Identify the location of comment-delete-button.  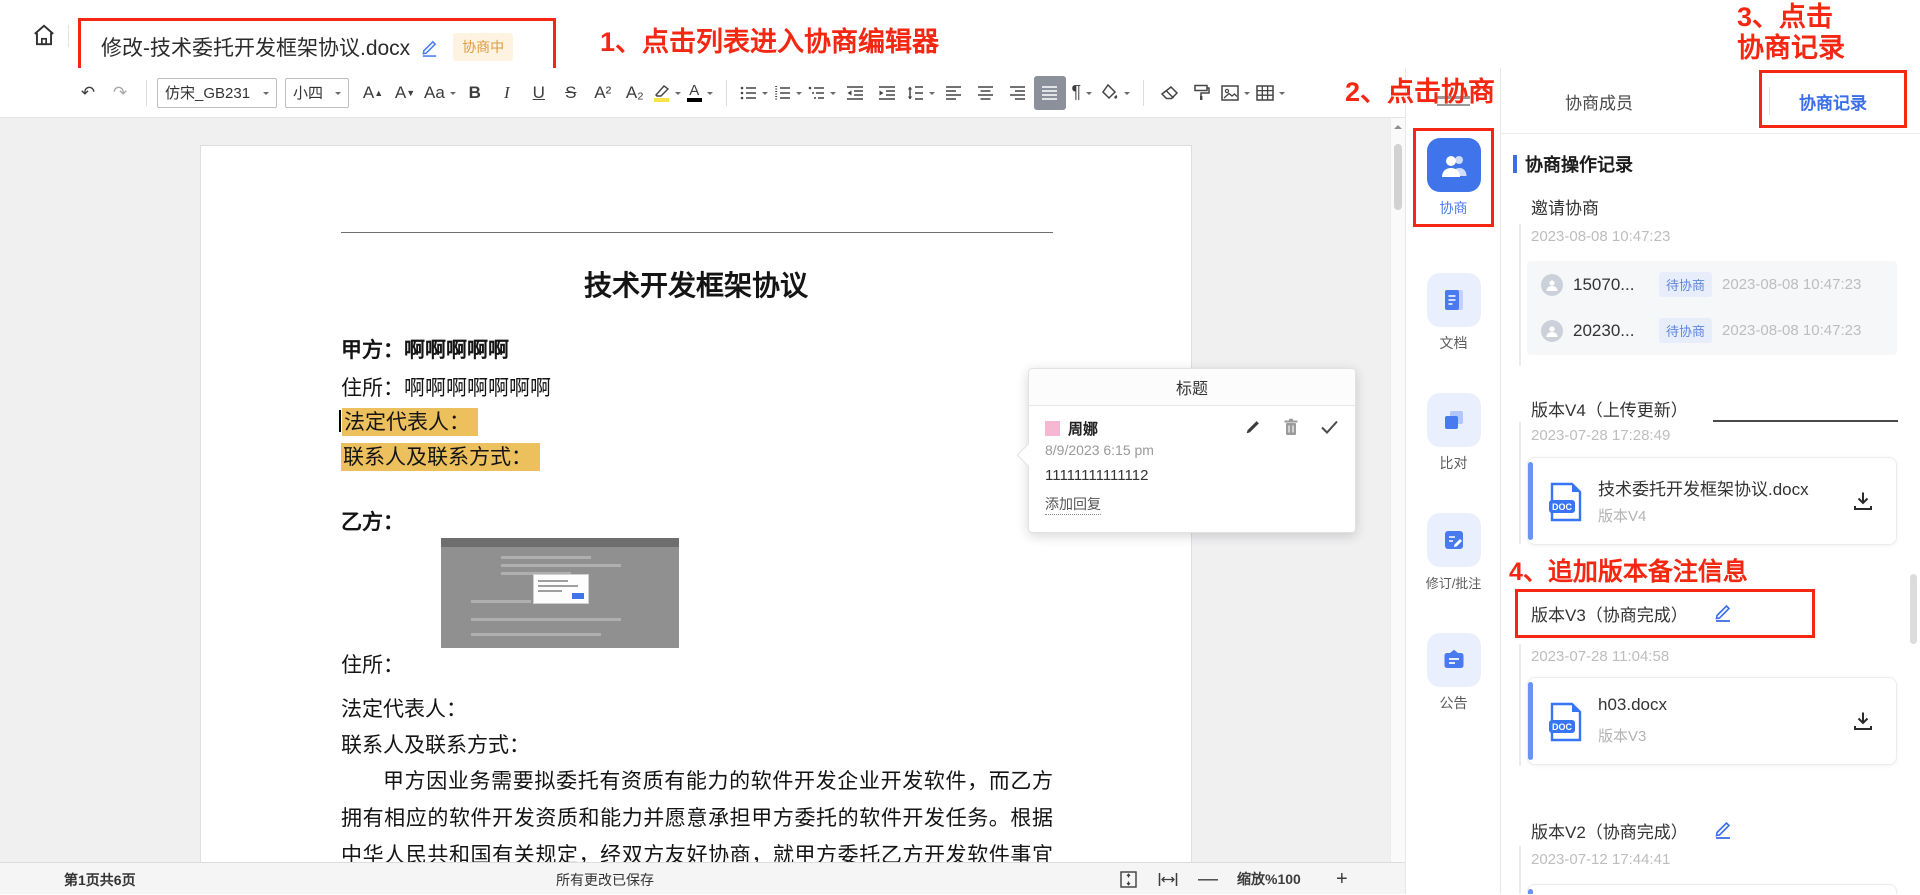
(1291, 427).